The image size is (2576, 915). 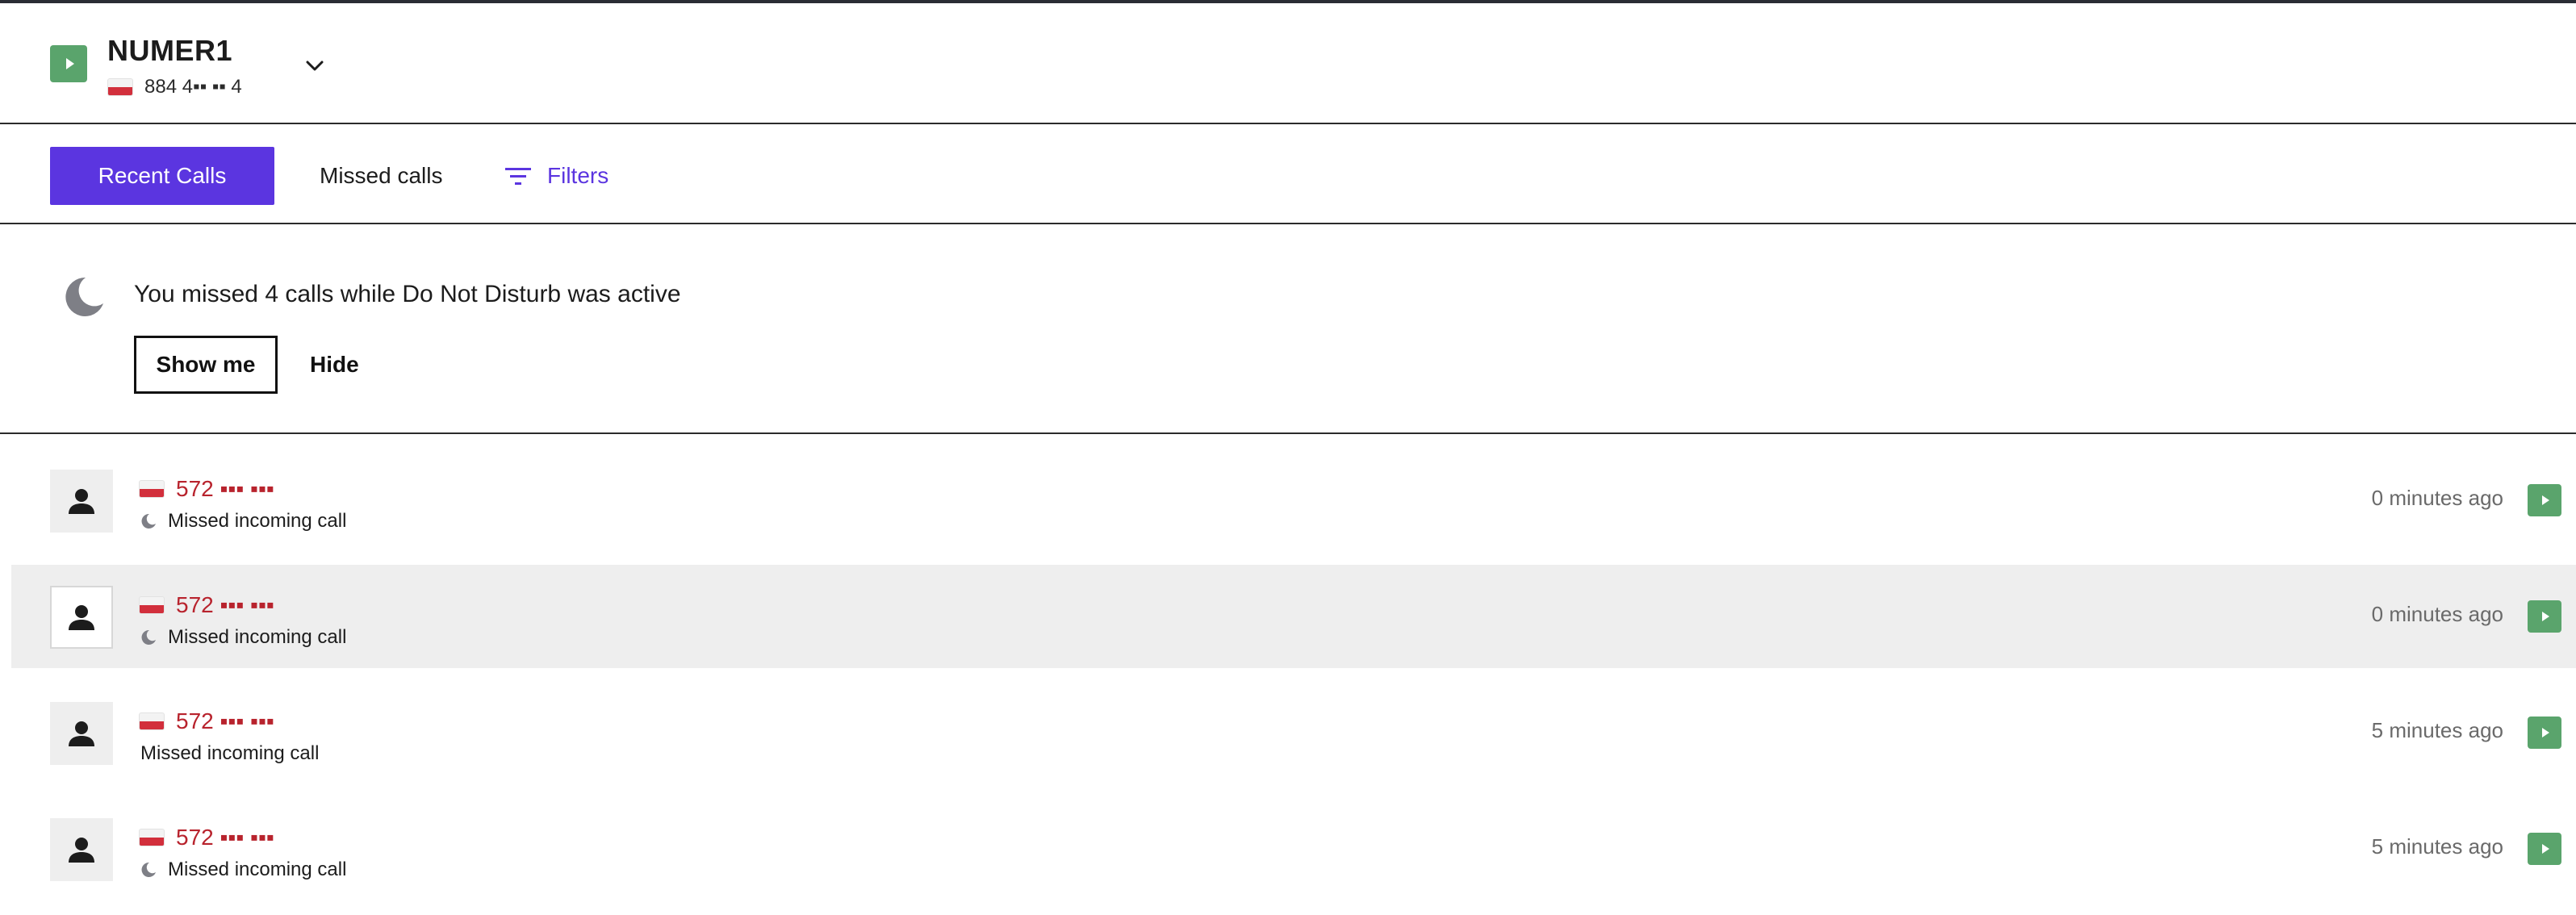 I want to click on show-me-button: Show me, so click(x=206, y=365).